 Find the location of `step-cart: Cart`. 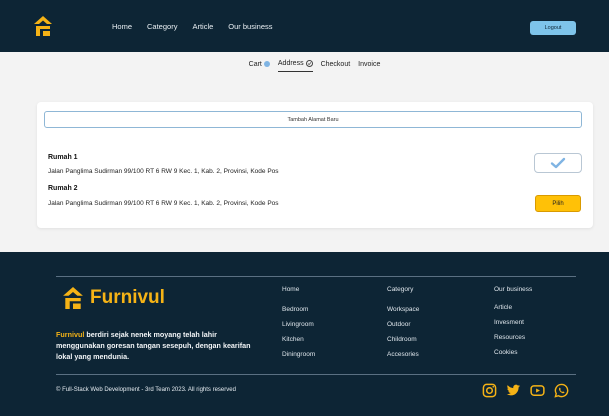

step-cart: Cart is located at coordinates (259, 64).